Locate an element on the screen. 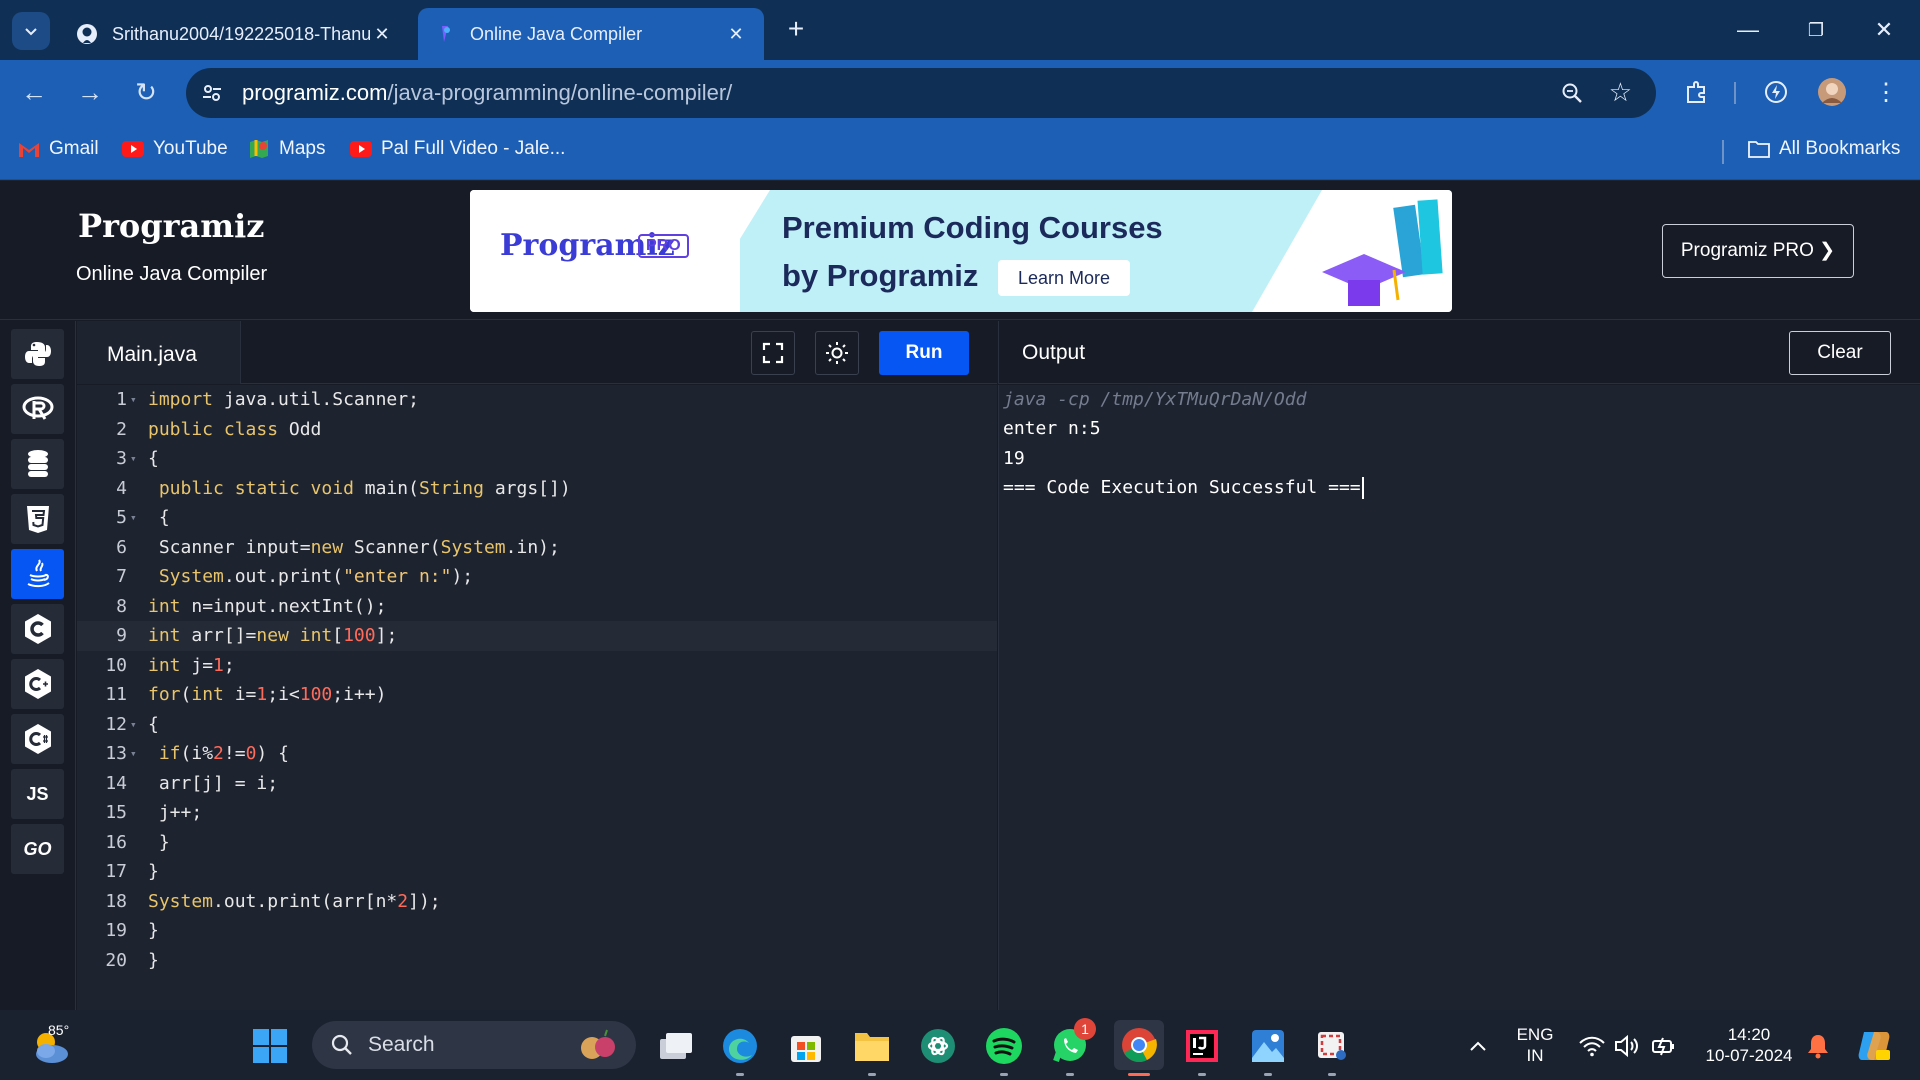 The height and width of the screenshot is (1080, 1920). tab-search-button is located at coordinates (31, 31).